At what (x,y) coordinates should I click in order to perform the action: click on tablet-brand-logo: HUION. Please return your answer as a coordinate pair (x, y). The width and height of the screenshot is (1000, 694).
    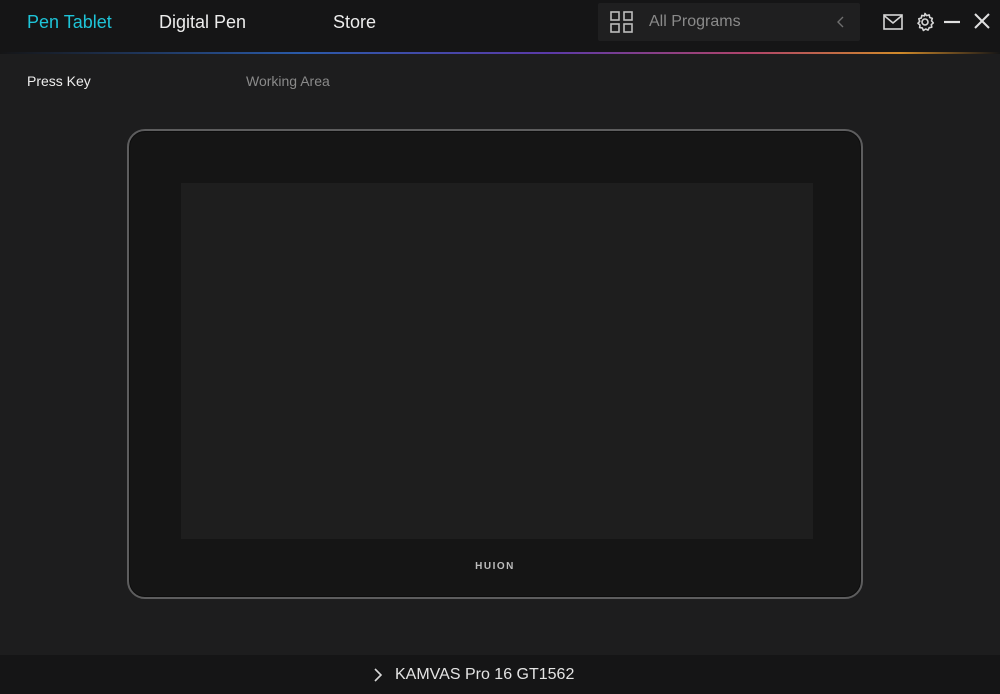
    Looking at the image, I should click on (495, 566).